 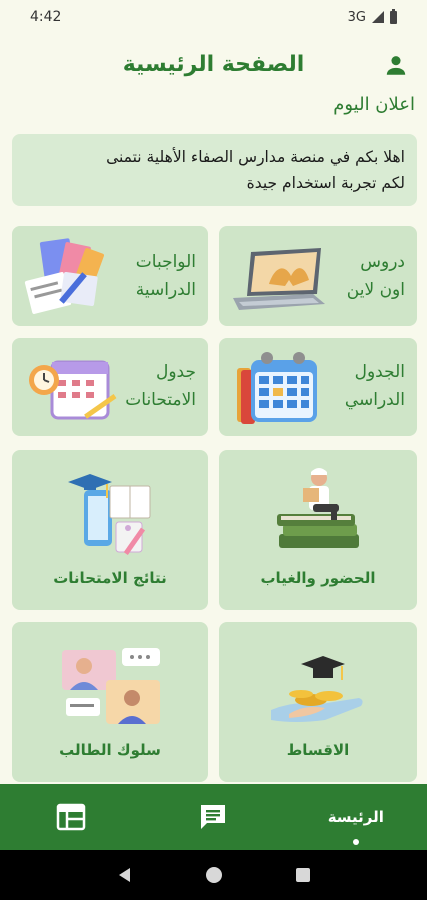 I want to click on graduation-phone-icon, so click(x=109, y=515).